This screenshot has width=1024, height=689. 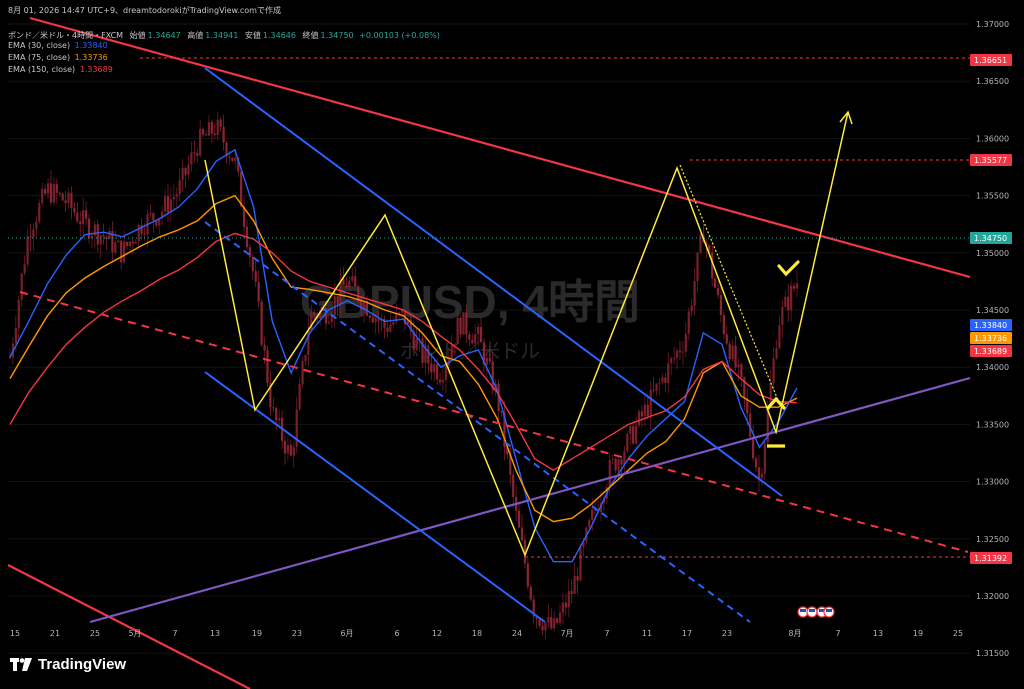 What do you see at coordinates (58, 57) in the screenshot?
I see `indicator-ema75: EMA (75, close) 1.33736` at bounding box center [58, 57].